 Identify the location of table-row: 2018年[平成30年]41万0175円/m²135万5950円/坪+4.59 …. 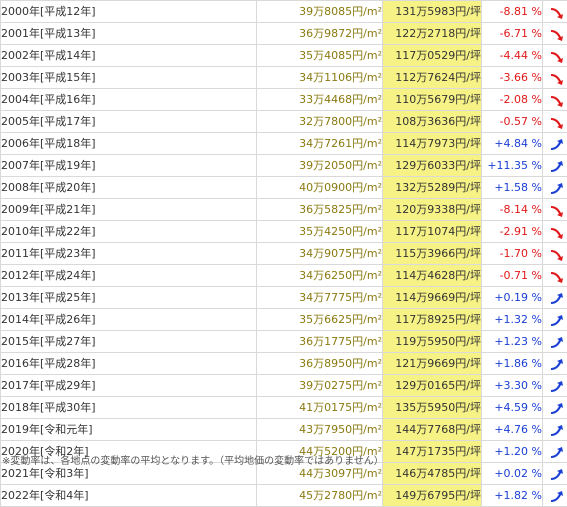
(284, 408).